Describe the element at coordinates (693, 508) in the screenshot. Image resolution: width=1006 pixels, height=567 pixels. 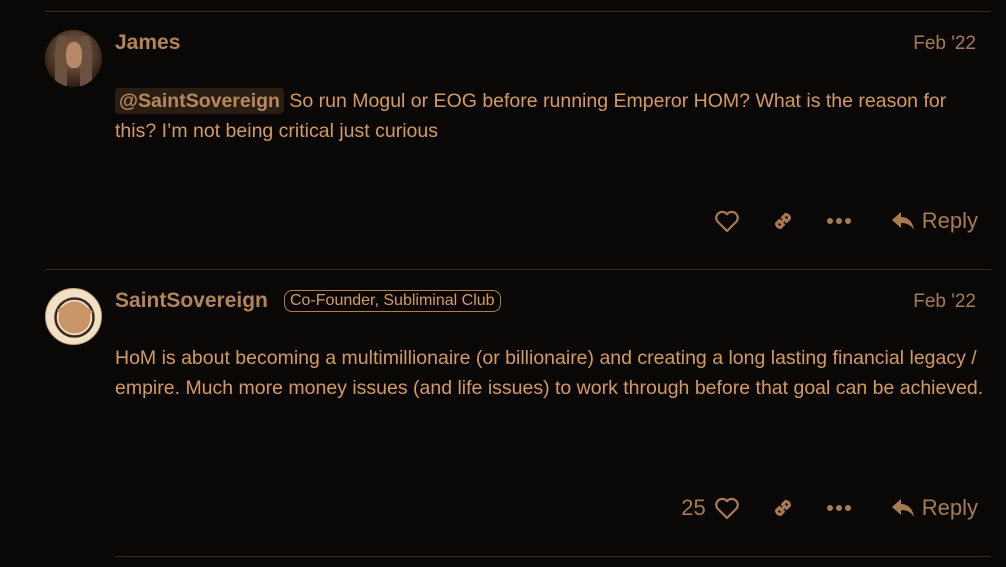
I see `like-count: 25` at that location.